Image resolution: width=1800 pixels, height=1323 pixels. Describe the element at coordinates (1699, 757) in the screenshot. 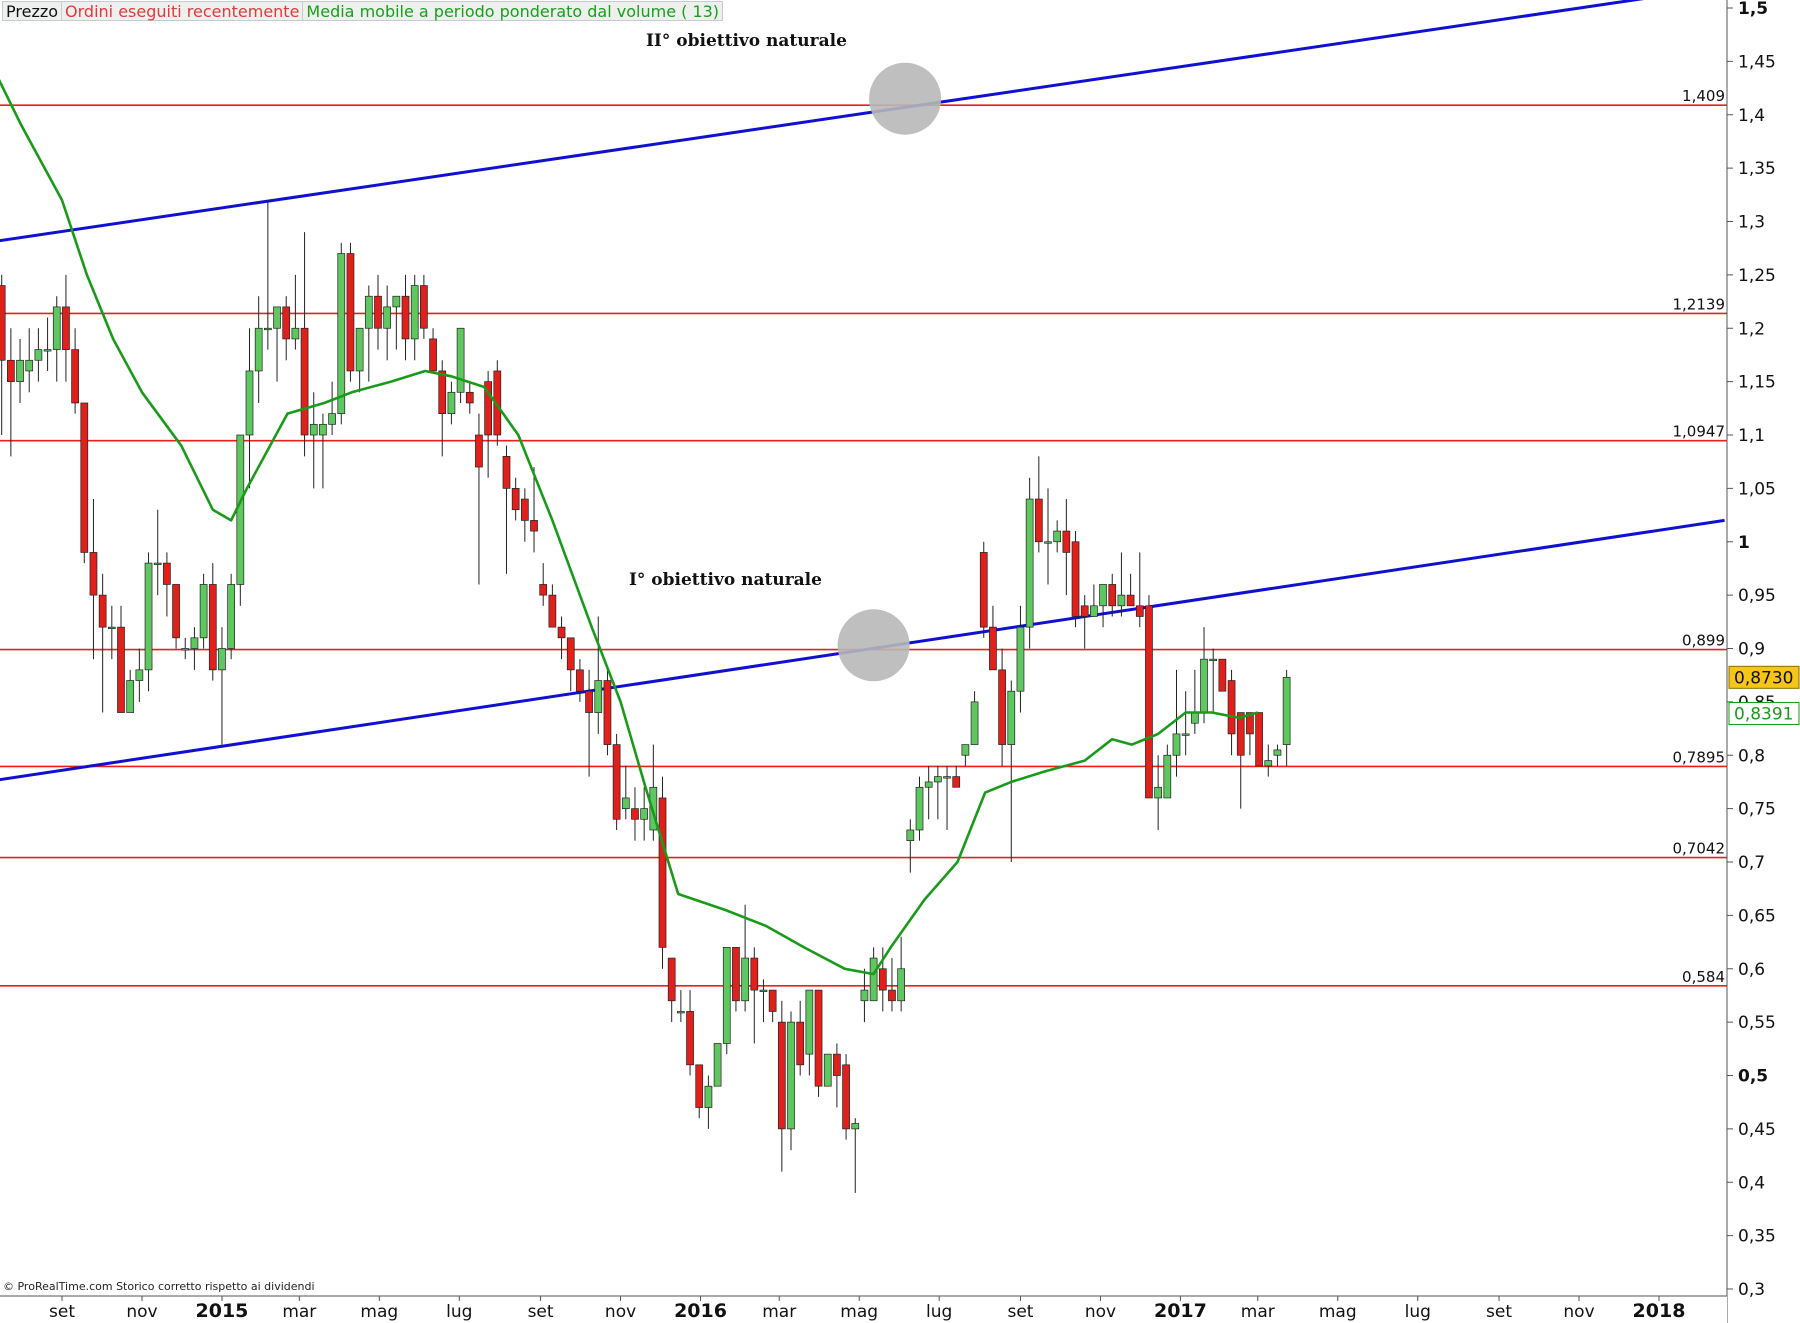

I see `level-label: 0,7895` at that location.